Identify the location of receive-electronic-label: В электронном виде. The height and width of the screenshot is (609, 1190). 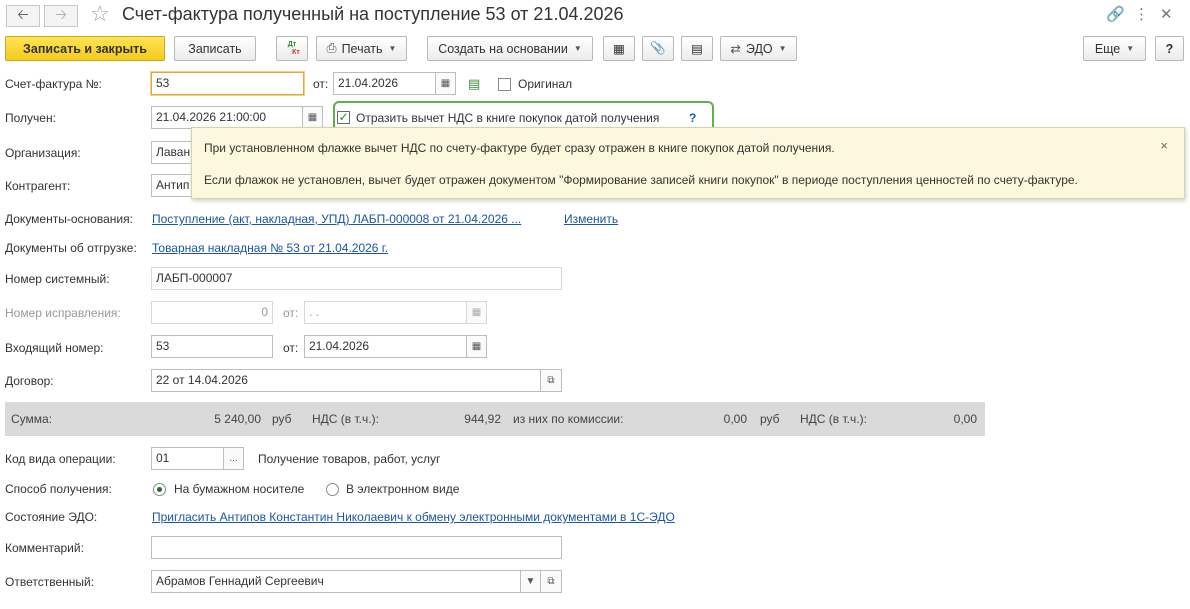
(403, 489).